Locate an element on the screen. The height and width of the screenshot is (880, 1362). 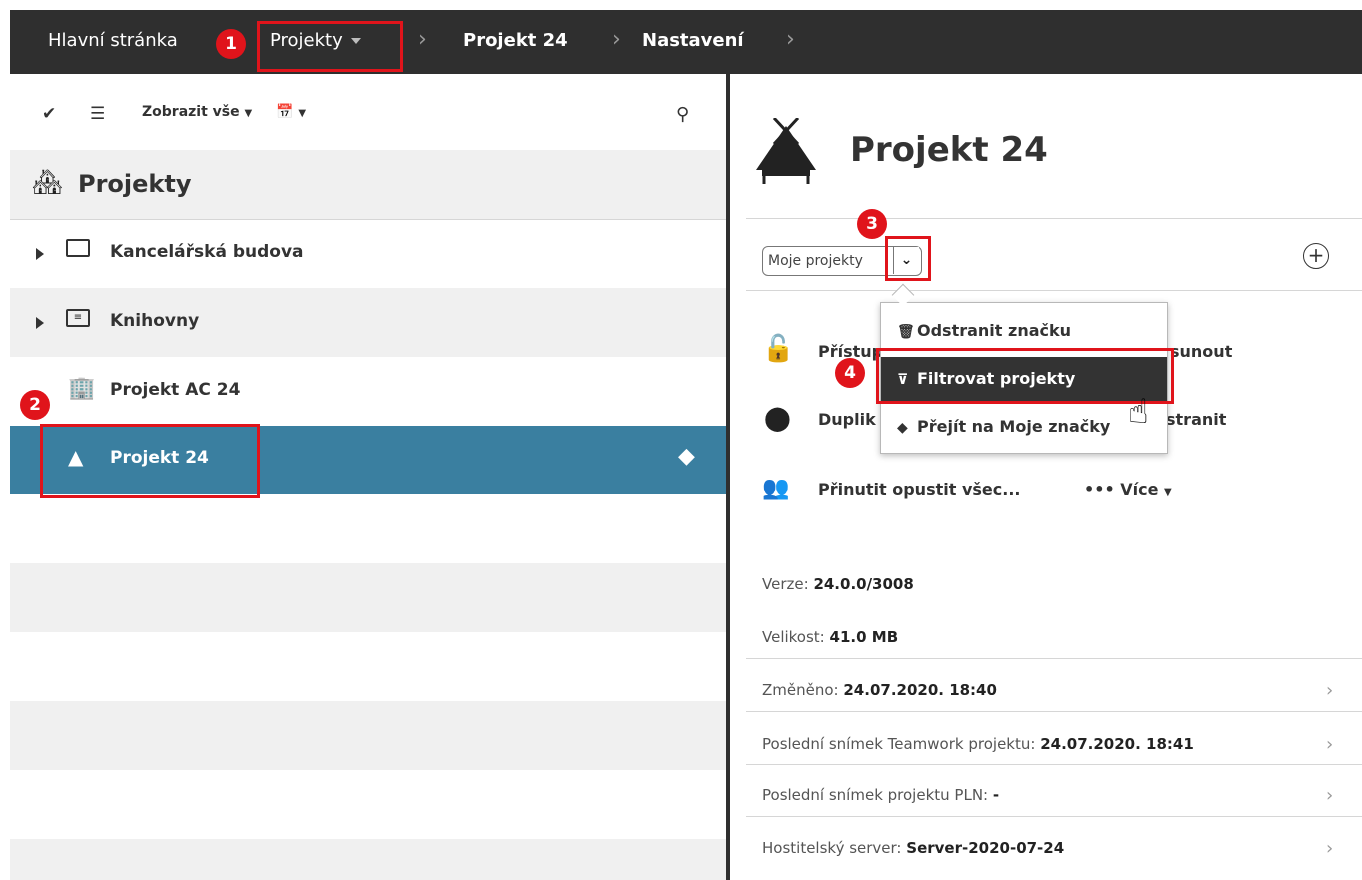
show-all-label: Zobrazit vše is located at coordinates (191, 112).